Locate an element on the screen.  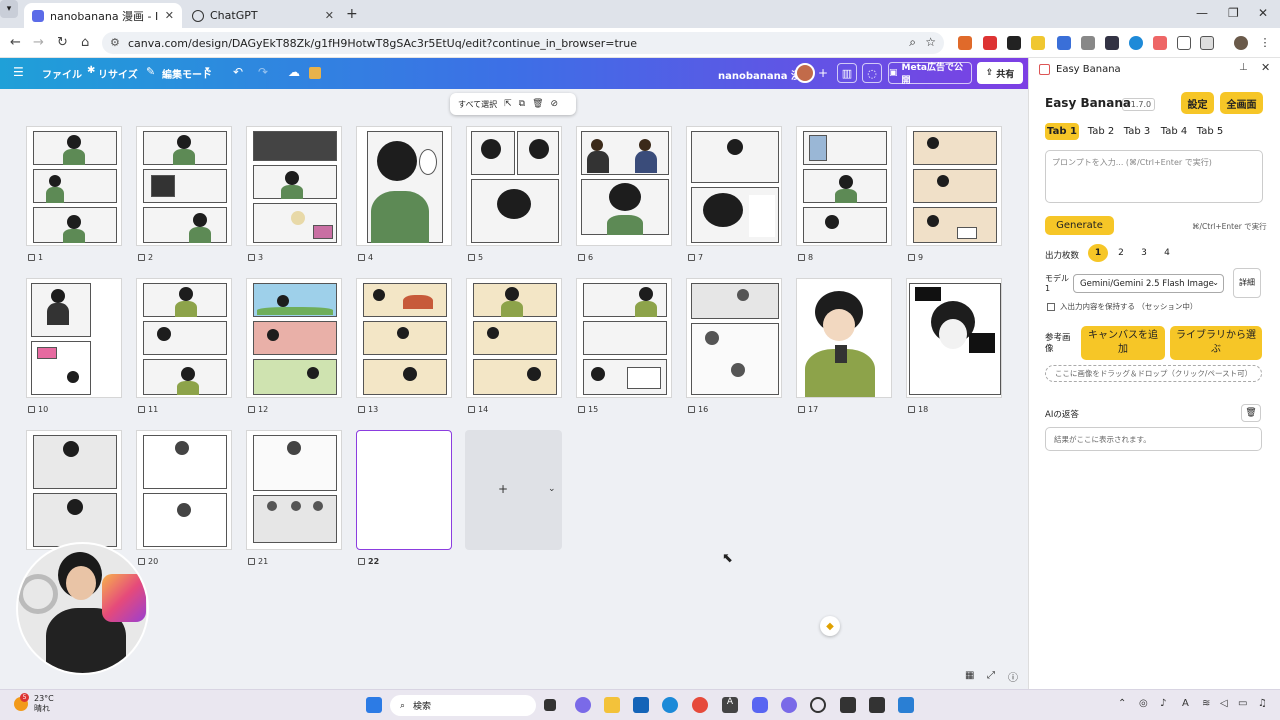
undo-icon: ↶ is located at coordinates (238, 72).